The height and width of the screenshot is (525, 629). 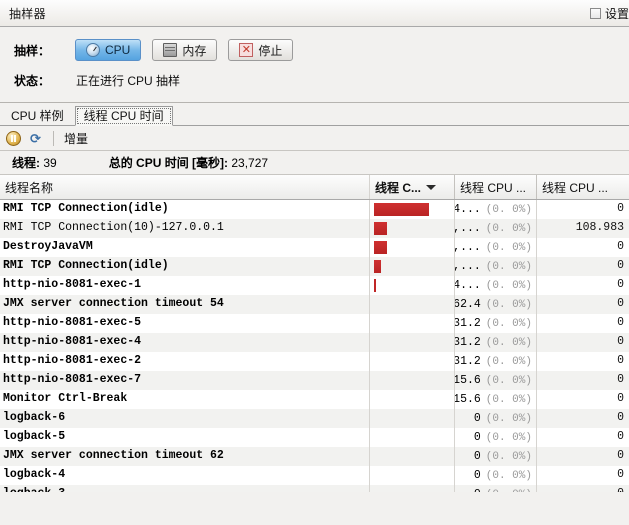 What do you see at coordinates (250, 163) in the screenshot?
I see `total-cpu-value: 23,727` at bounding box center [250, 163].